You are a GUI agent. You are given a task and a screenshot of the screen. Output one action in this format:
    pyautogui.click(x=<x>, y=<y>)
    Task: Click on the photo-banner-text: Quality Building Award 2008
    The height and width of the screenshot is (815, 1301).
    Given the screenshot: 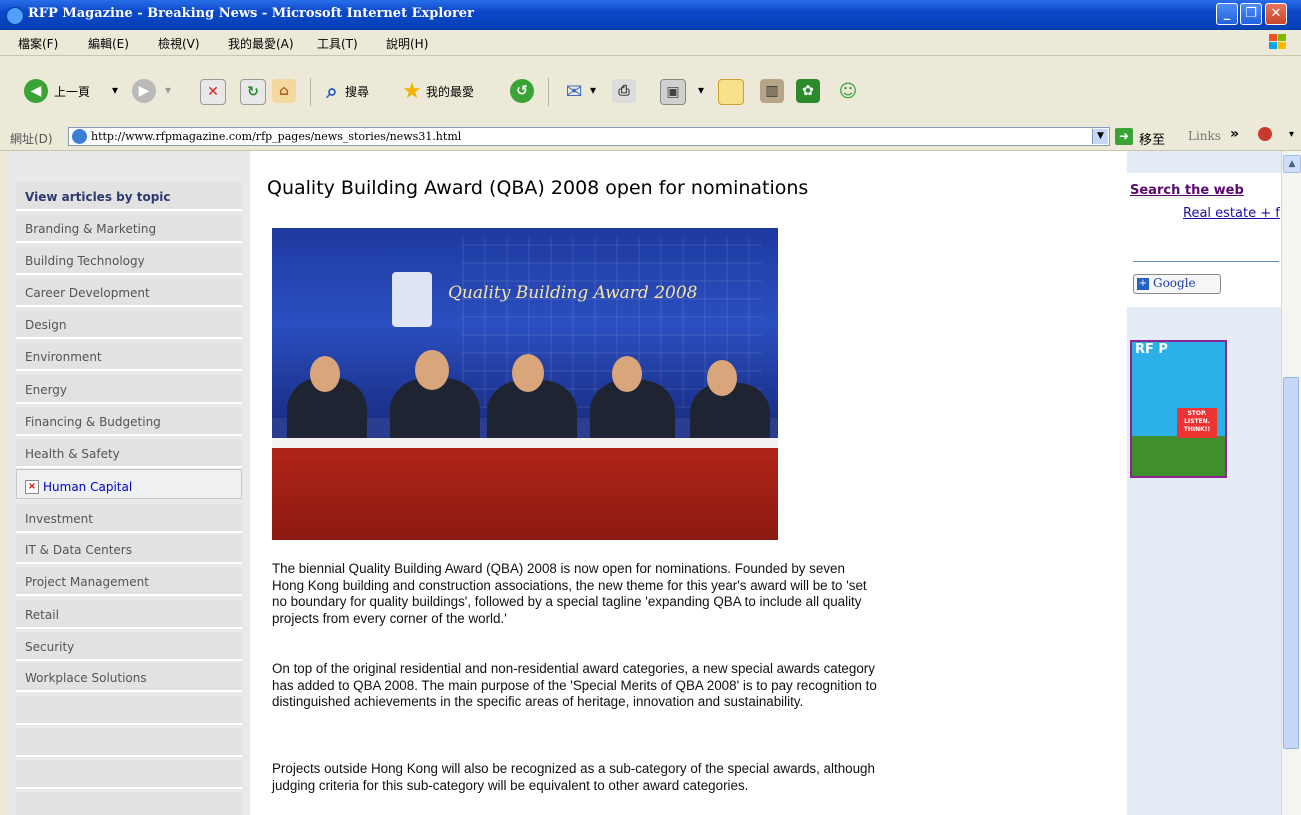 What is the action you would take?
    pyautogui.click(x=573, y=293)
    